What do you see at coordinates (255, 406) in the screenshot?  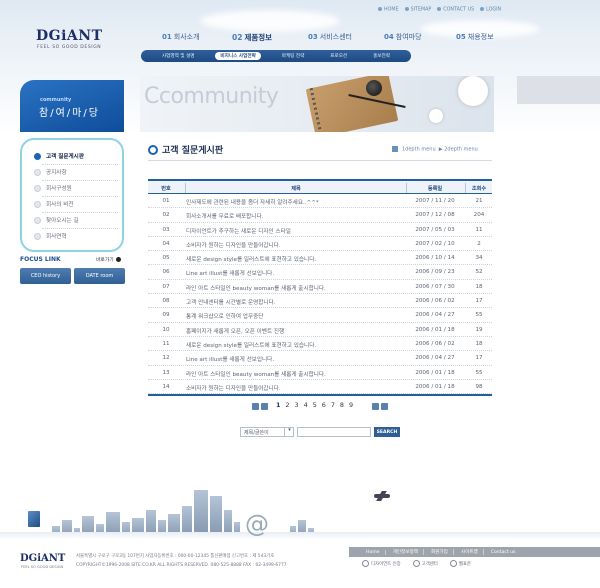 I see `first-page-button` at bounding box center [255, 406].